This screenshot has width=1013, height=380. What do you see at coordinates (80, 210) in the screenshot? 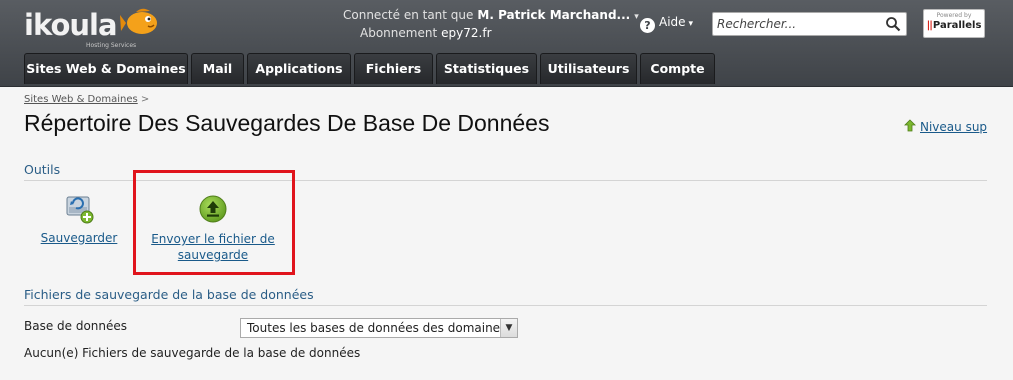
I see `database-backup-icon` at bounding box center [80, 210].